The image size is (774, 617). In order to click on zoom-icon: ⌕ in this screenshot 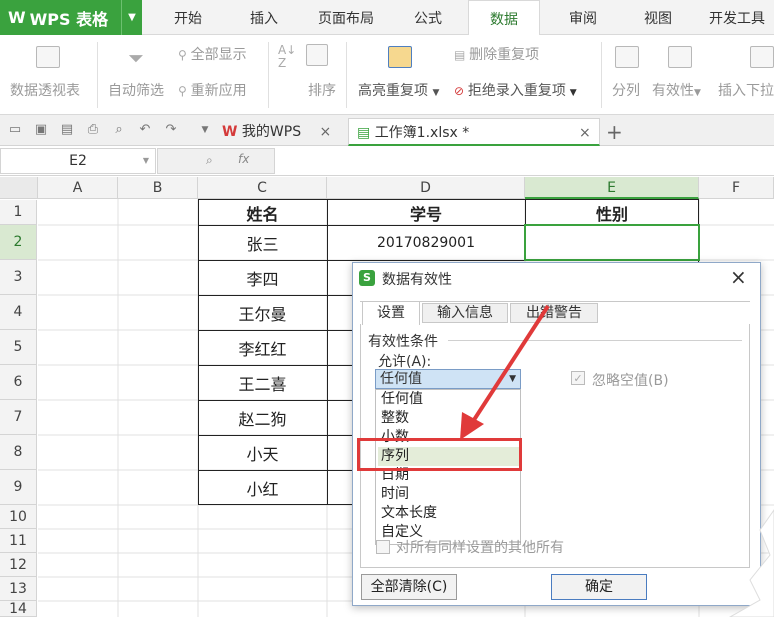, I will do `click(209, 160)`.